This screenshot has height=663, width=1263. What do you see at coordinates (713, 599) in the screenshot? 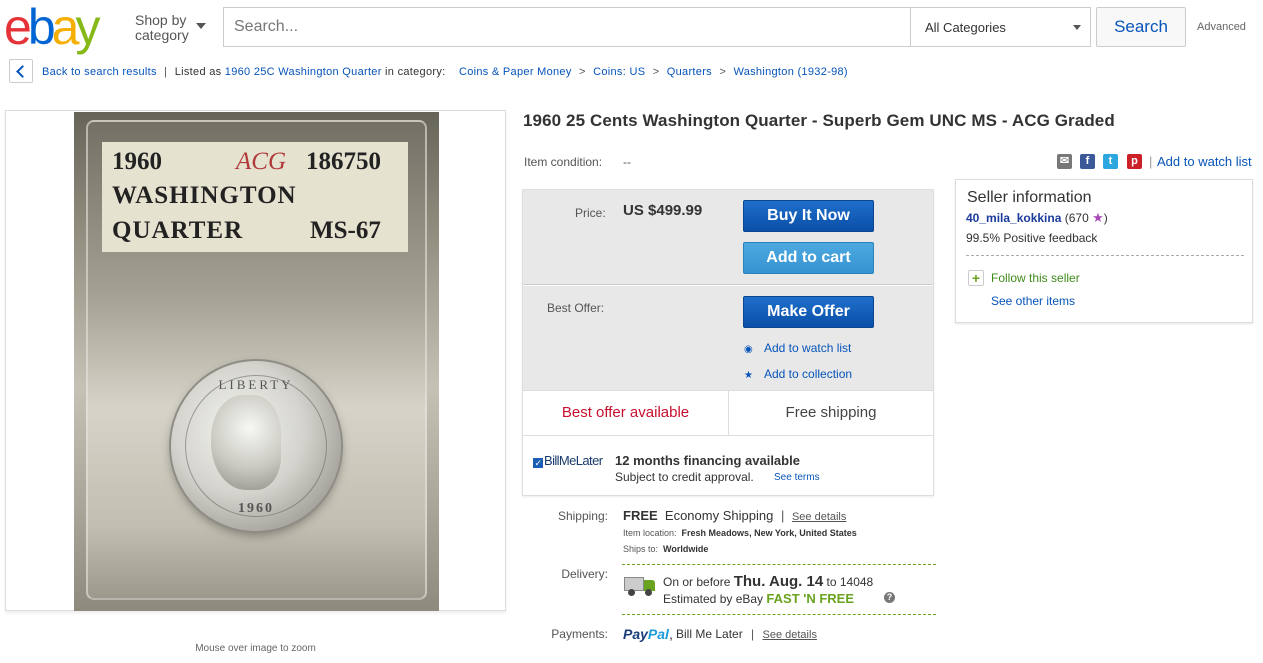
I see `estimated-by-ebay: Estimated by eBay` at bounding box center [713, 599].